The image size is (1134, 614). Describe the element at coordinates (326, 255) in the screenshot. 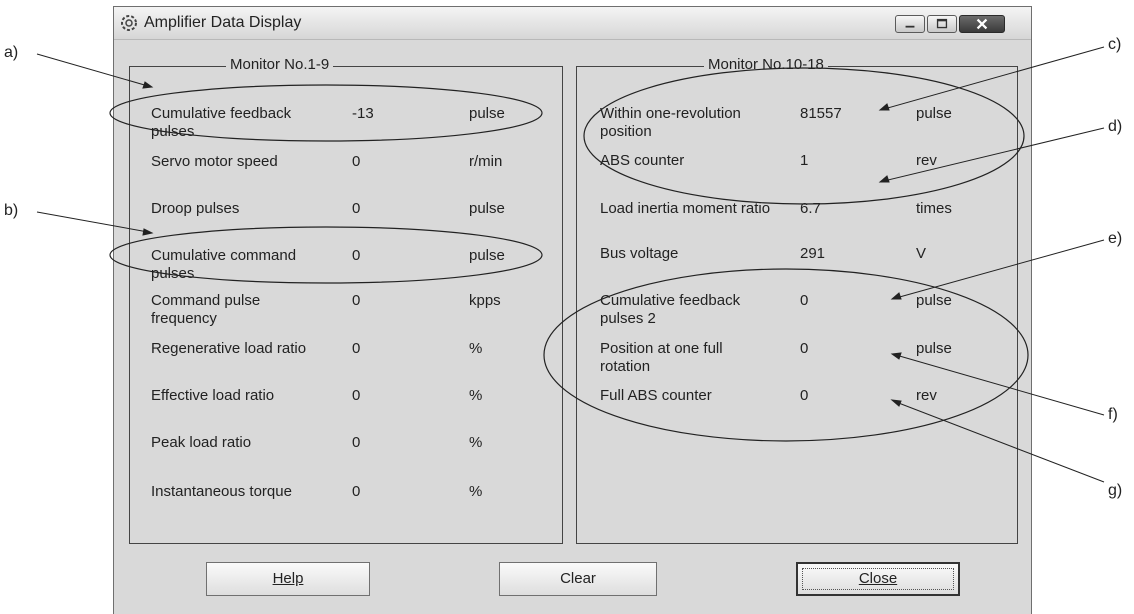

I see `highlight-ellipse-b` at that location.